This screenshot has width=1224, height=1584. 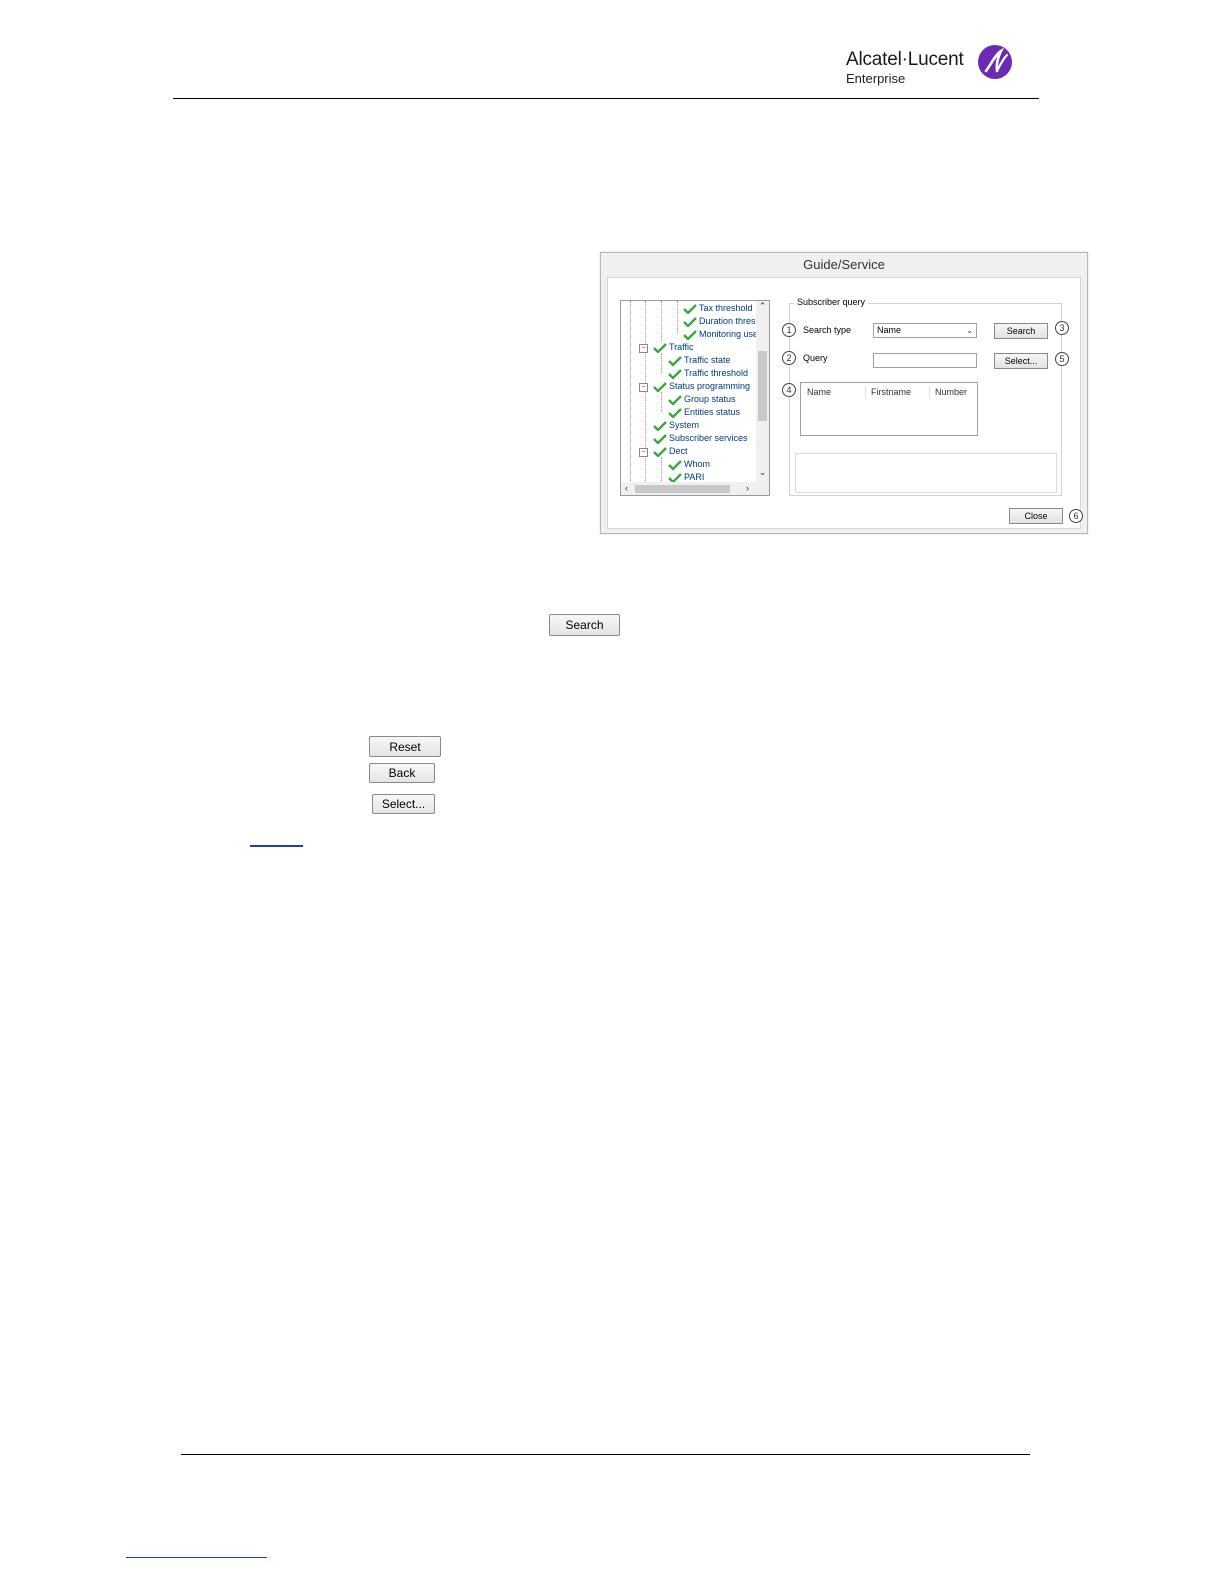 What do you see at coordinates (762, 472) in the screenshot?
I see `scroll-down-icon: ⌄` at bounding box center [762, 472].